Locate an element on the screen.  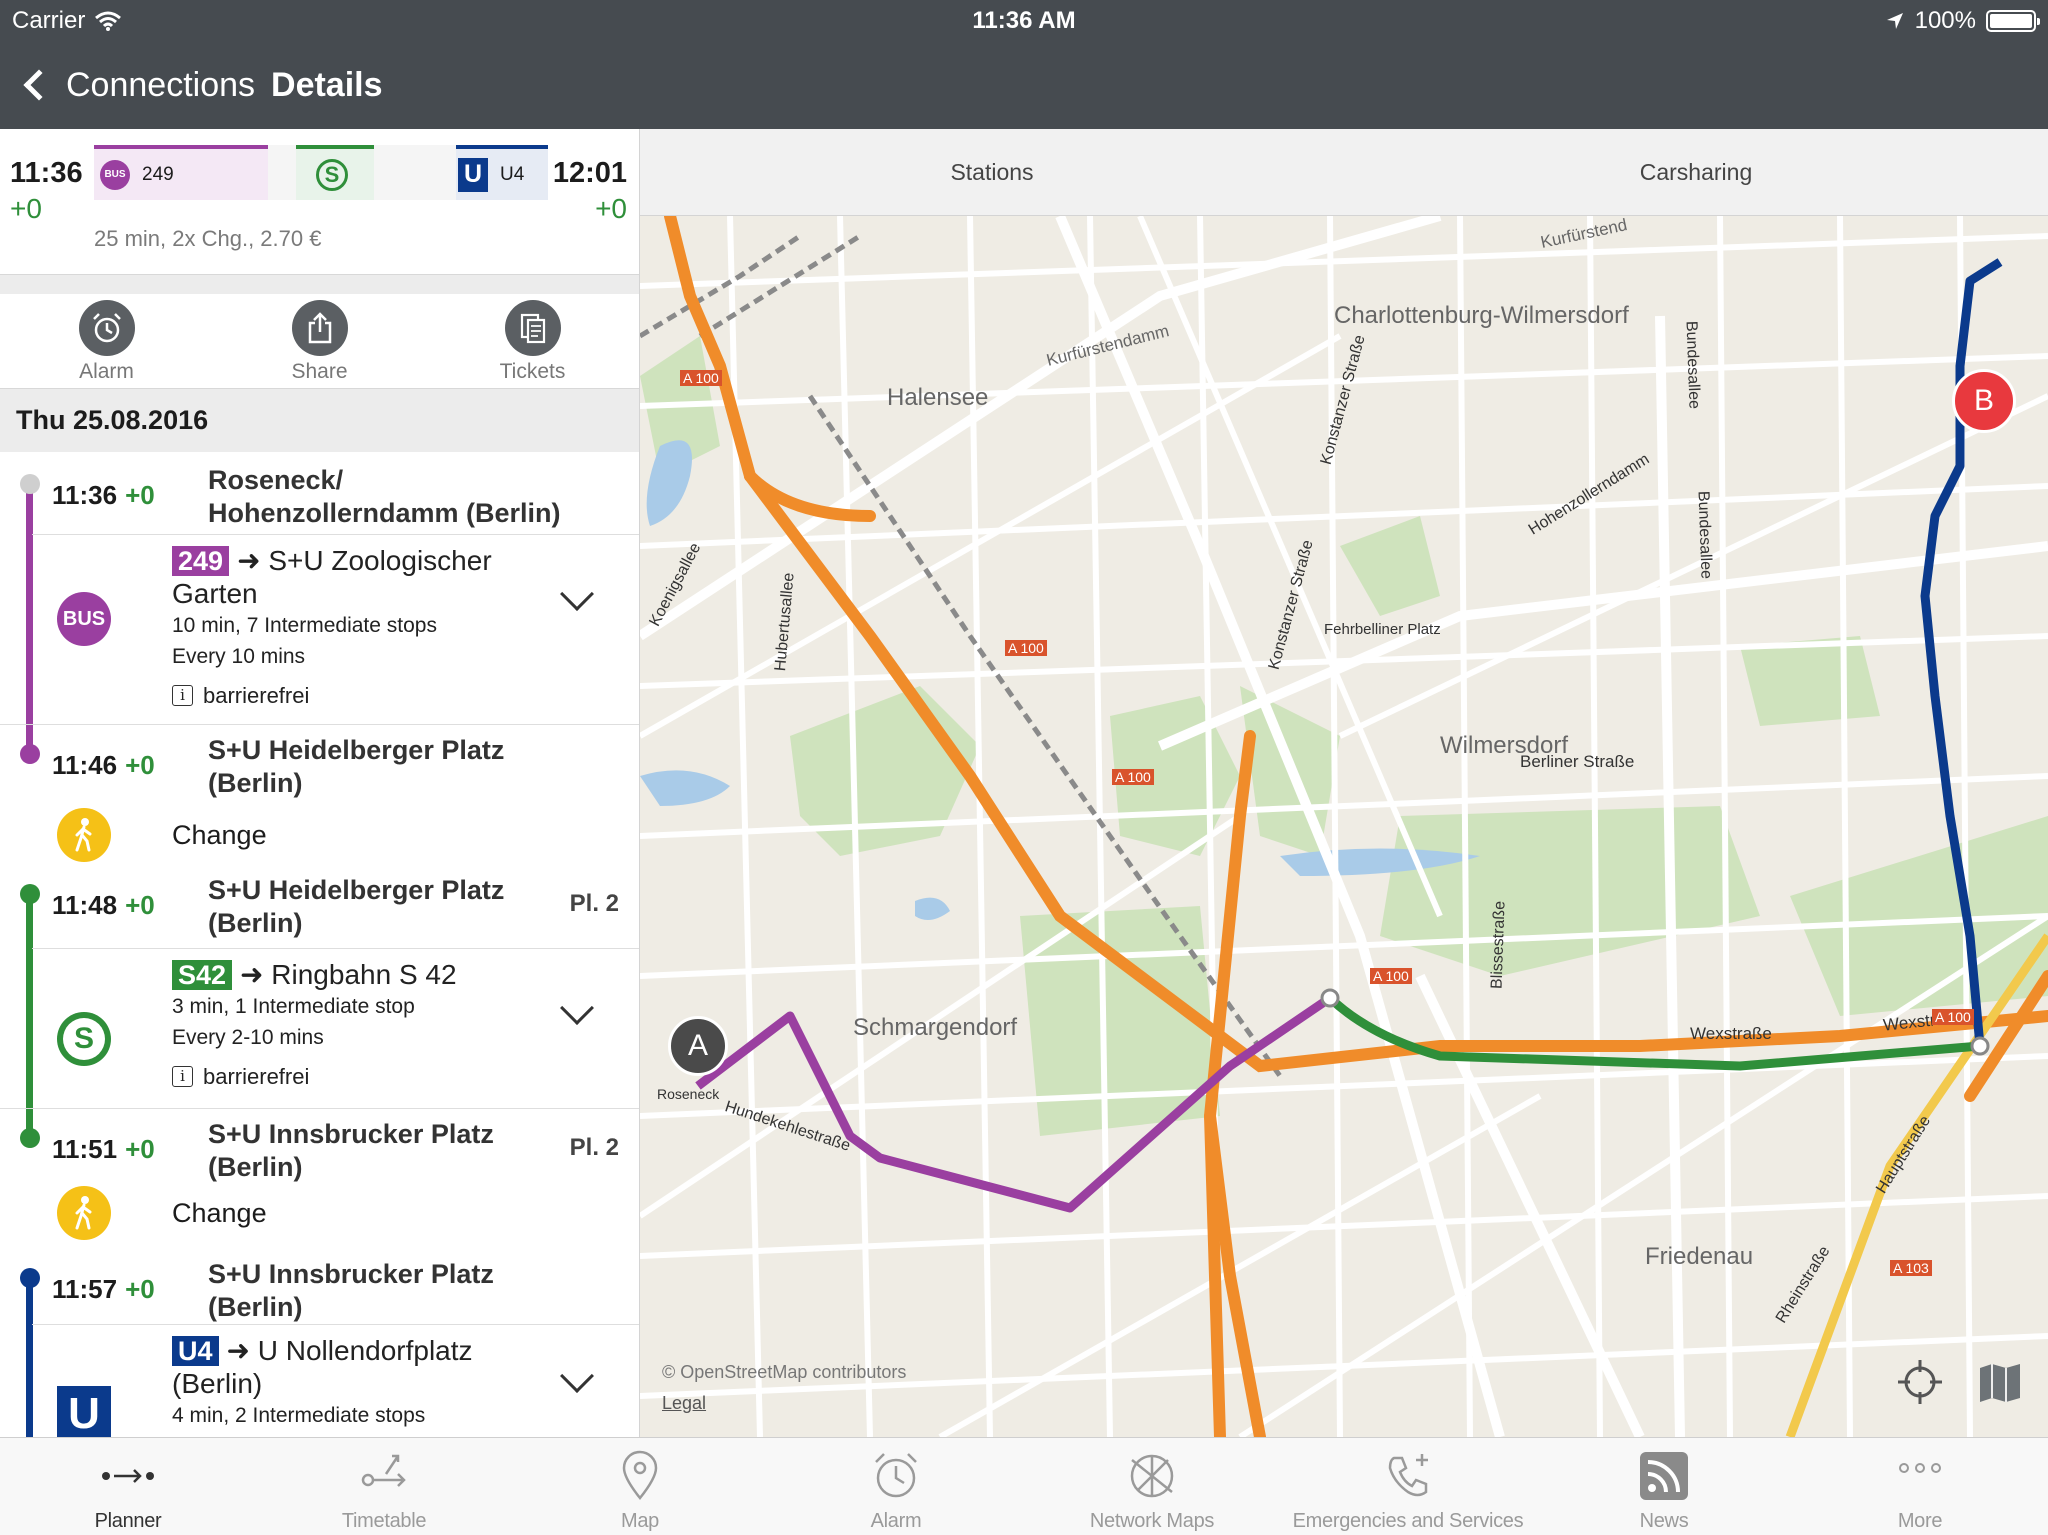
map-legal-link: Legal is located at coordinates (684, 1403).